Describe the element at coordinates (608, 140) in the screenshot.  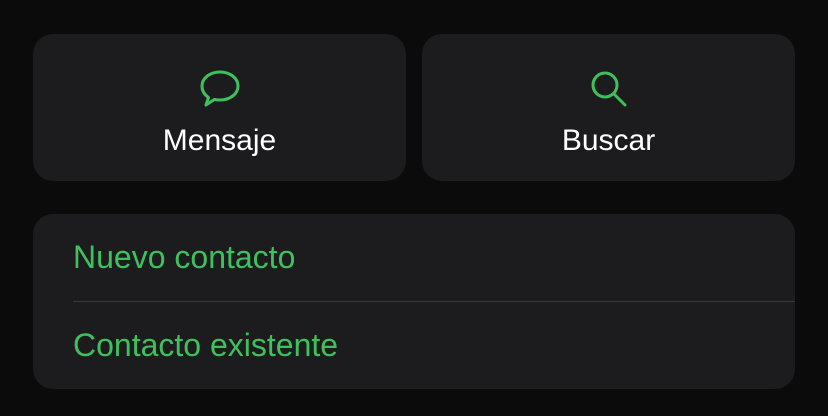
I see `search-button-label: Buscar` at that location.